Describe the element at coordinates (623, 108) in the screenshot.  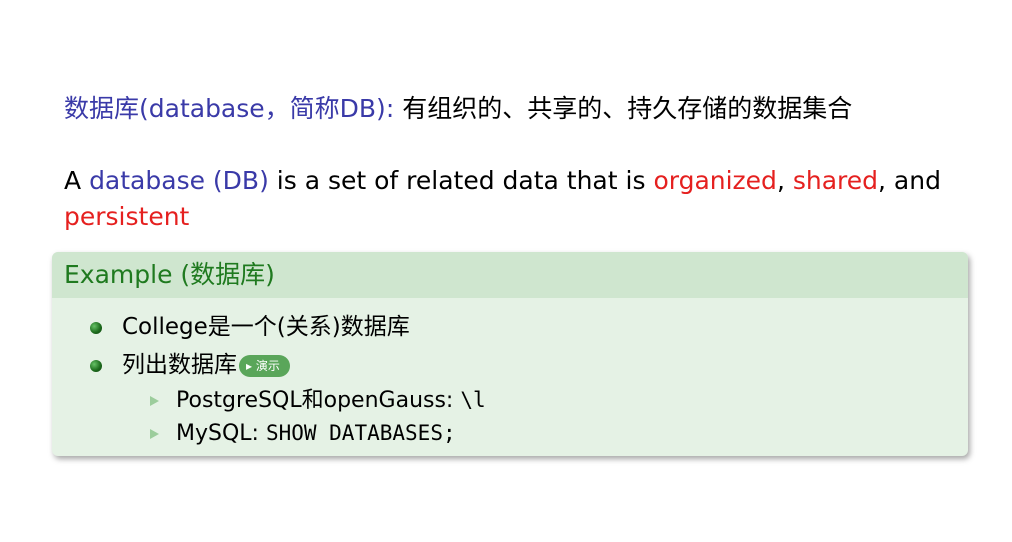
I see `definition-zh-text: 有组织的、共享的、持久存储的数据集合` at that location.